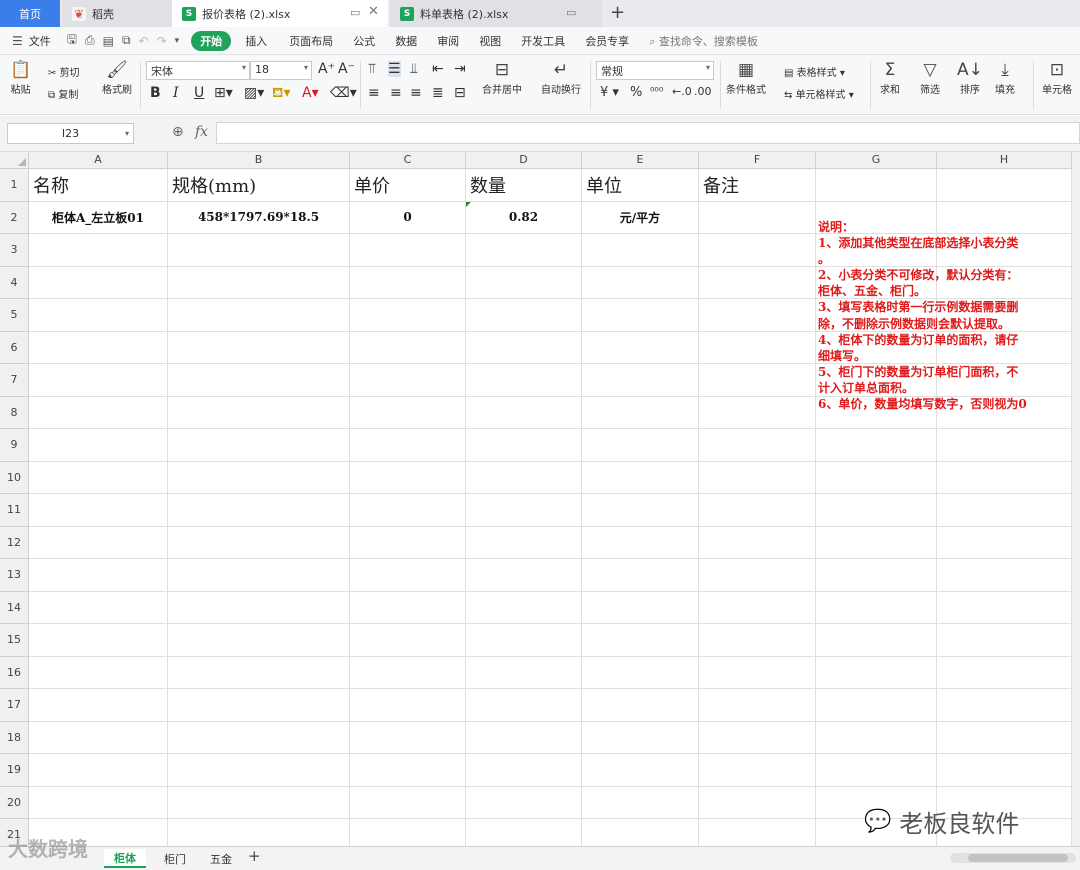 The width and height of the screenshot is (1080, 870). I want to click on row-header-15: 15, so click(14, 640).